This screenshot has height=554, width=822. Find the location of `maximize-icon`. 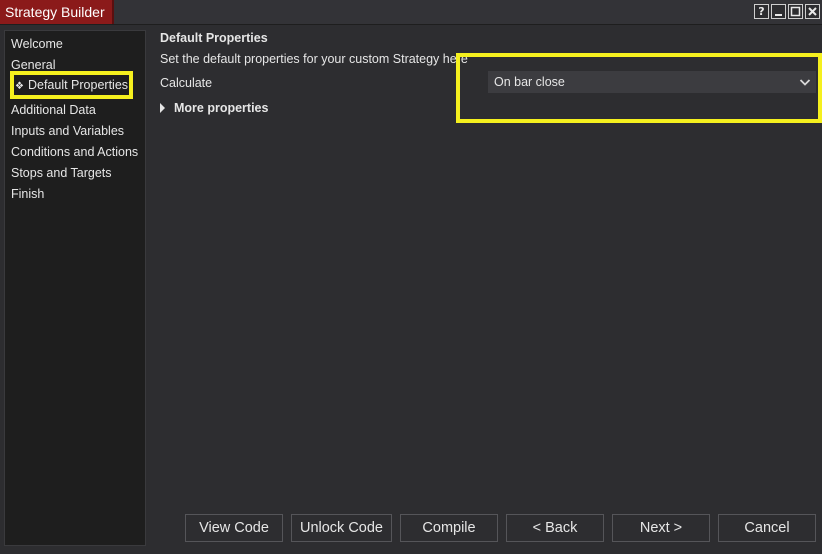

maximize-icon is located at coordinates (795, 11).